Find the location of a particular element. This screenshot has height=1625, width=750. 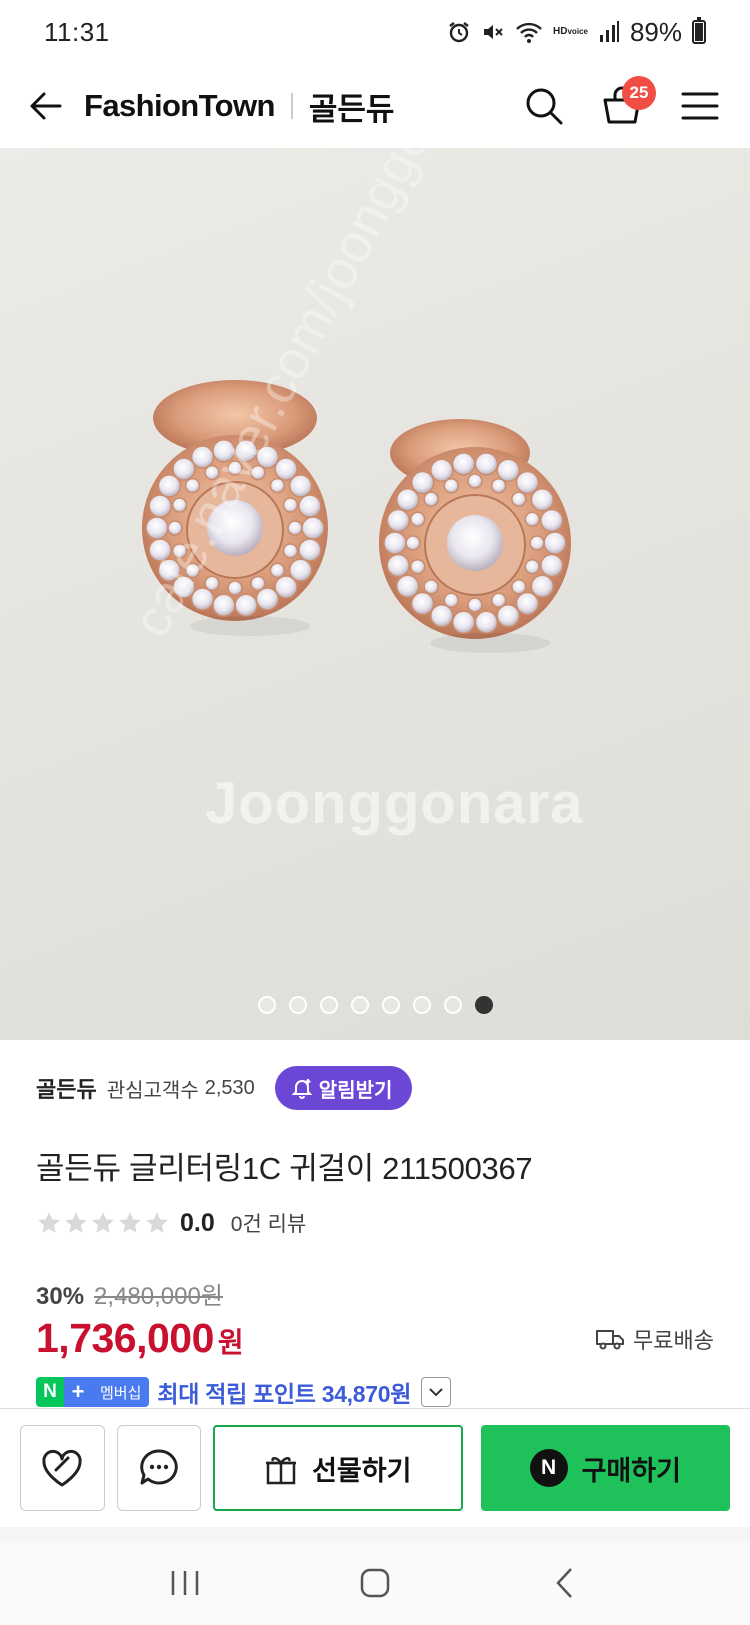

membership-points-row: N + 멤버십 최대 적립 포인트 34,870원 is located at coordinates (244, 1392).